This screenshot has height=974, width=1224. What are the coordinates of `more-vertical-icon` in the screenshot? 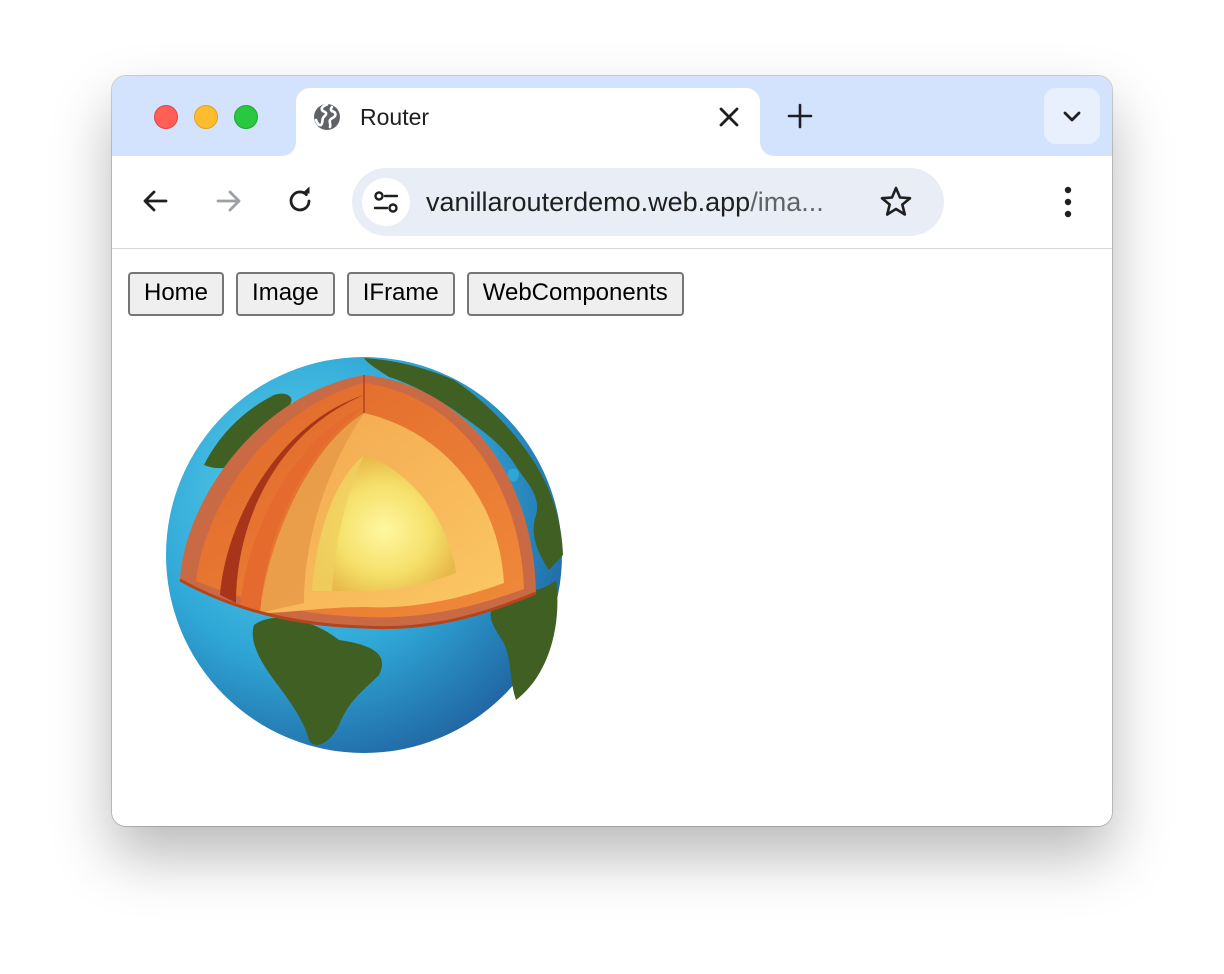 It's located at (1068, 202).